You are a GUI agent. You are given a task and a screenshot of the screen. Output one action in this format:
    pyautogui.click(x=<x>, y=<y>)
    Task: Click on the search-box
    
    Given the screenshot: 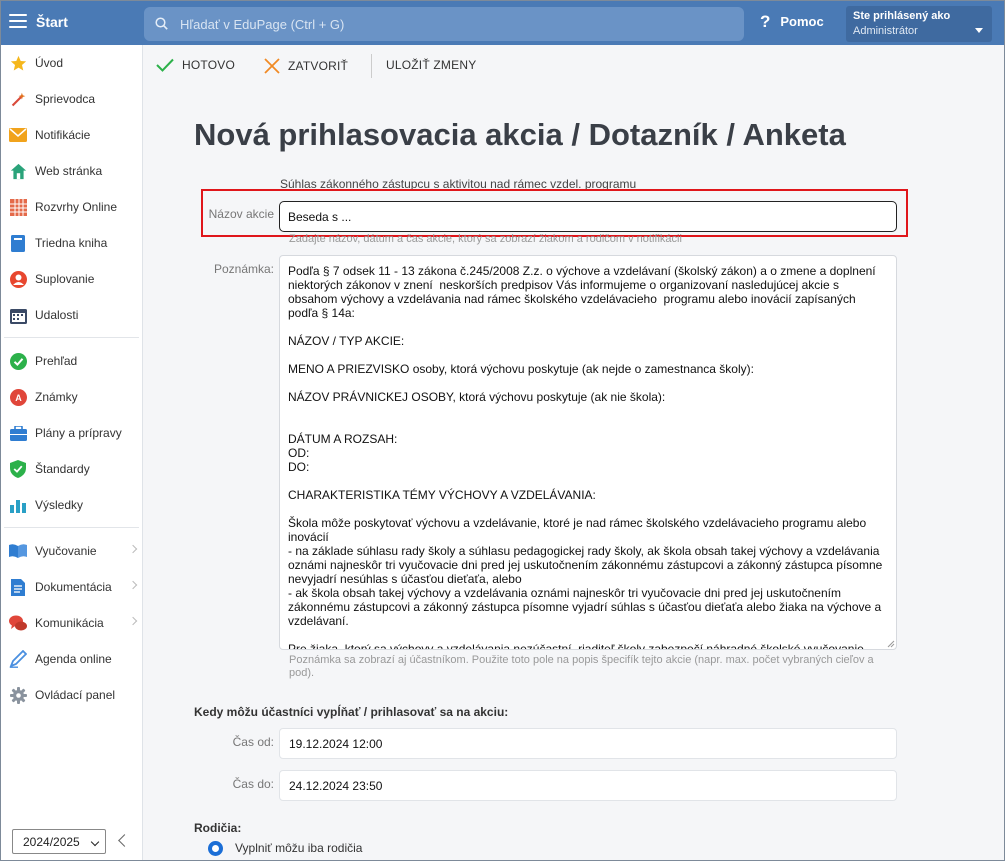 What is the action you would take?
    pyautogui.click(x=444, y=24)
    